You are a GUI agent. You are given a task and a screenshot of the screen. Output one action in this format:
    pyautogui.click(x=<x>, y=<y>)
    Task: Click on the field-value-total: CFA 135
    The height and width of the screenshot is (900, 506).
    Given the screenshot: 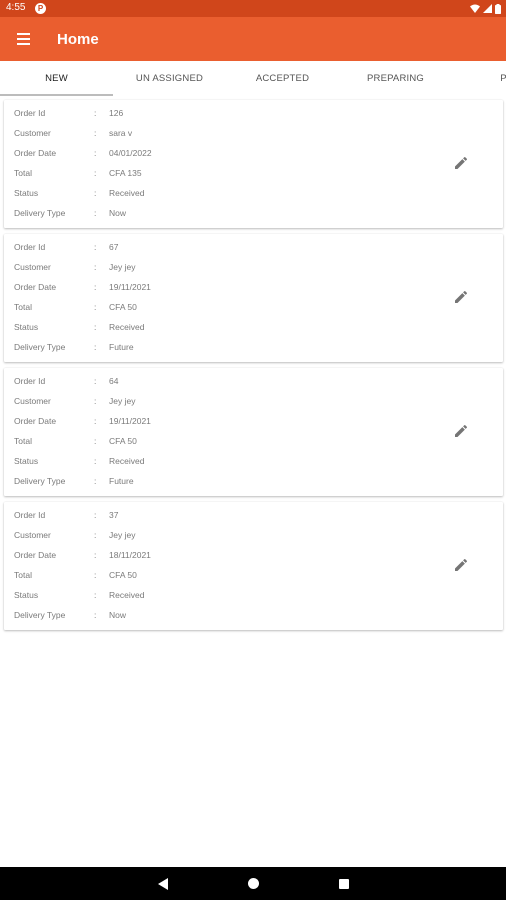 What is the action you would take?
    pyautogui.click(x=125, y=173)
    